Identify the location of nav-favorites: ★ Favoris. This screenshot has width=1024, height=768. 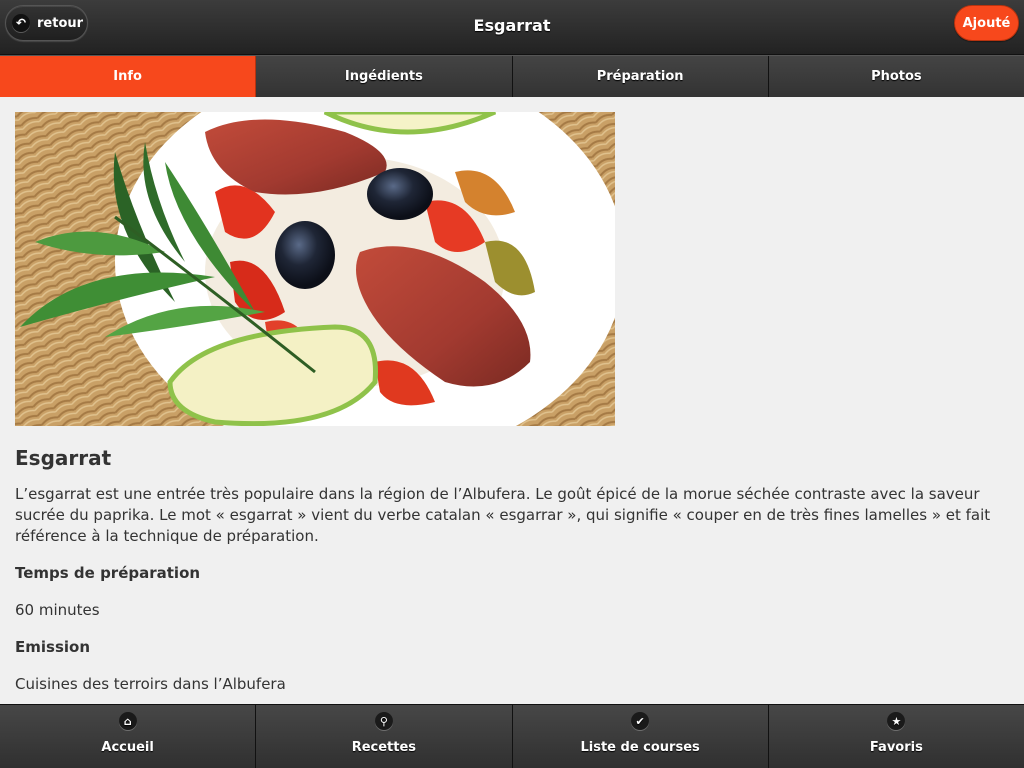
(896, 736).